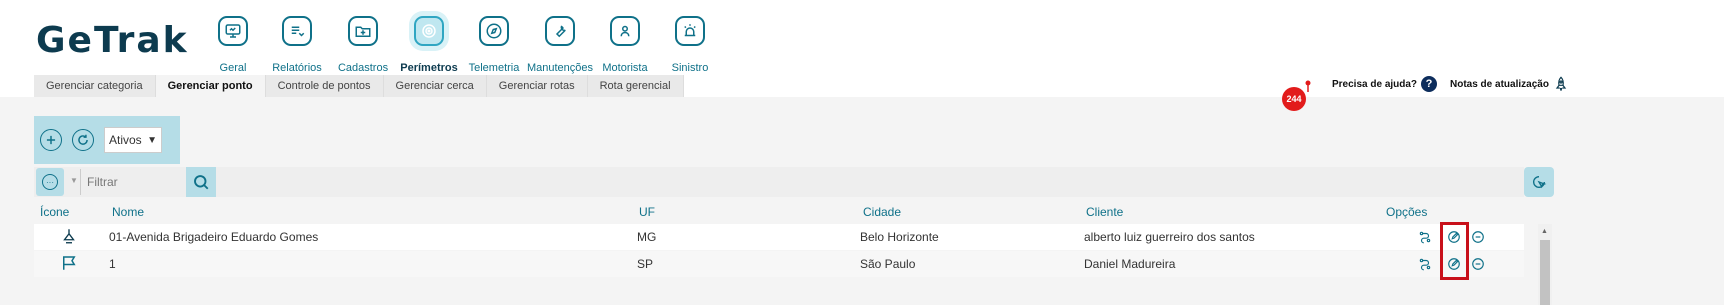 This screenshot has height=305, width=1724. I want to click on search-icon, so click(201, 182).